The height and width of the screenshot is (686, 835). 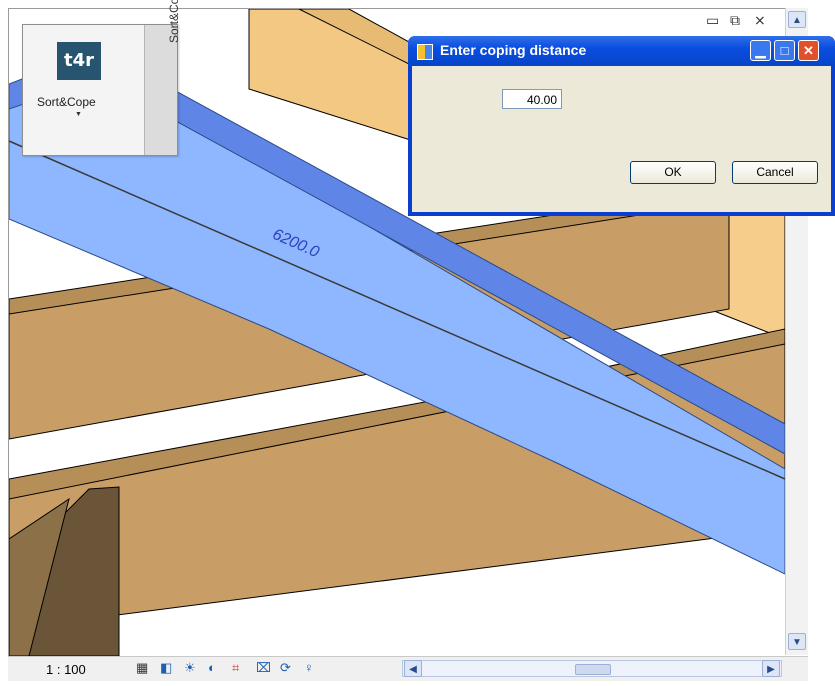 What do you see at coordinates (735, 20) in the screenshot?
I see `restore-view-icon: ⧉` at bounding box center [735, 20].